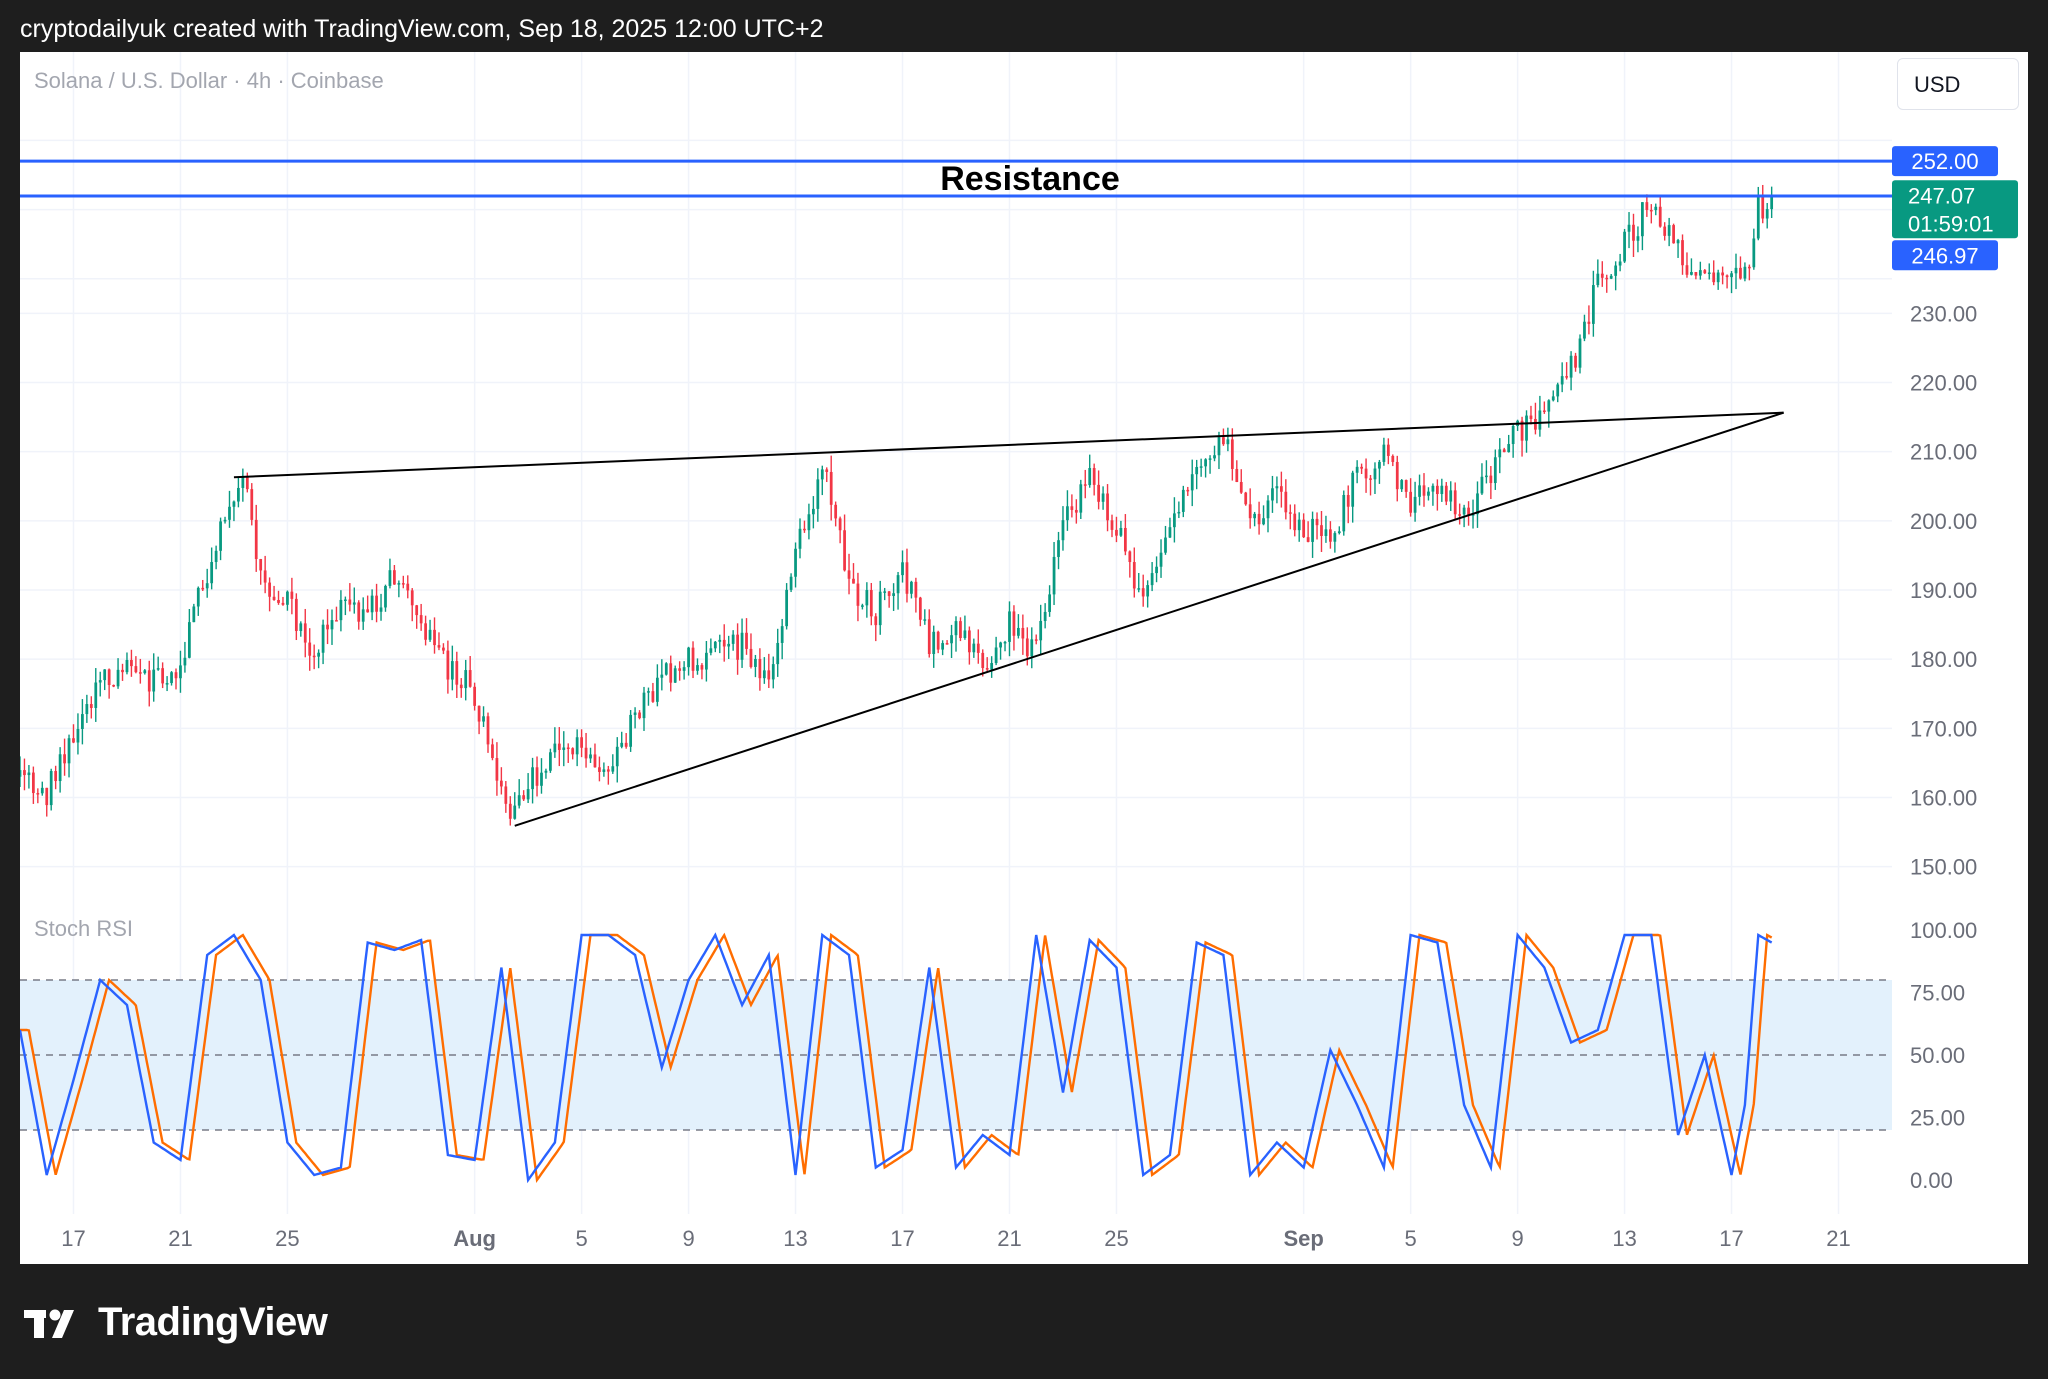 This screenshot has height=1379, width=2048. I want to click on x-tick-label: 25, so click(287, 1238).